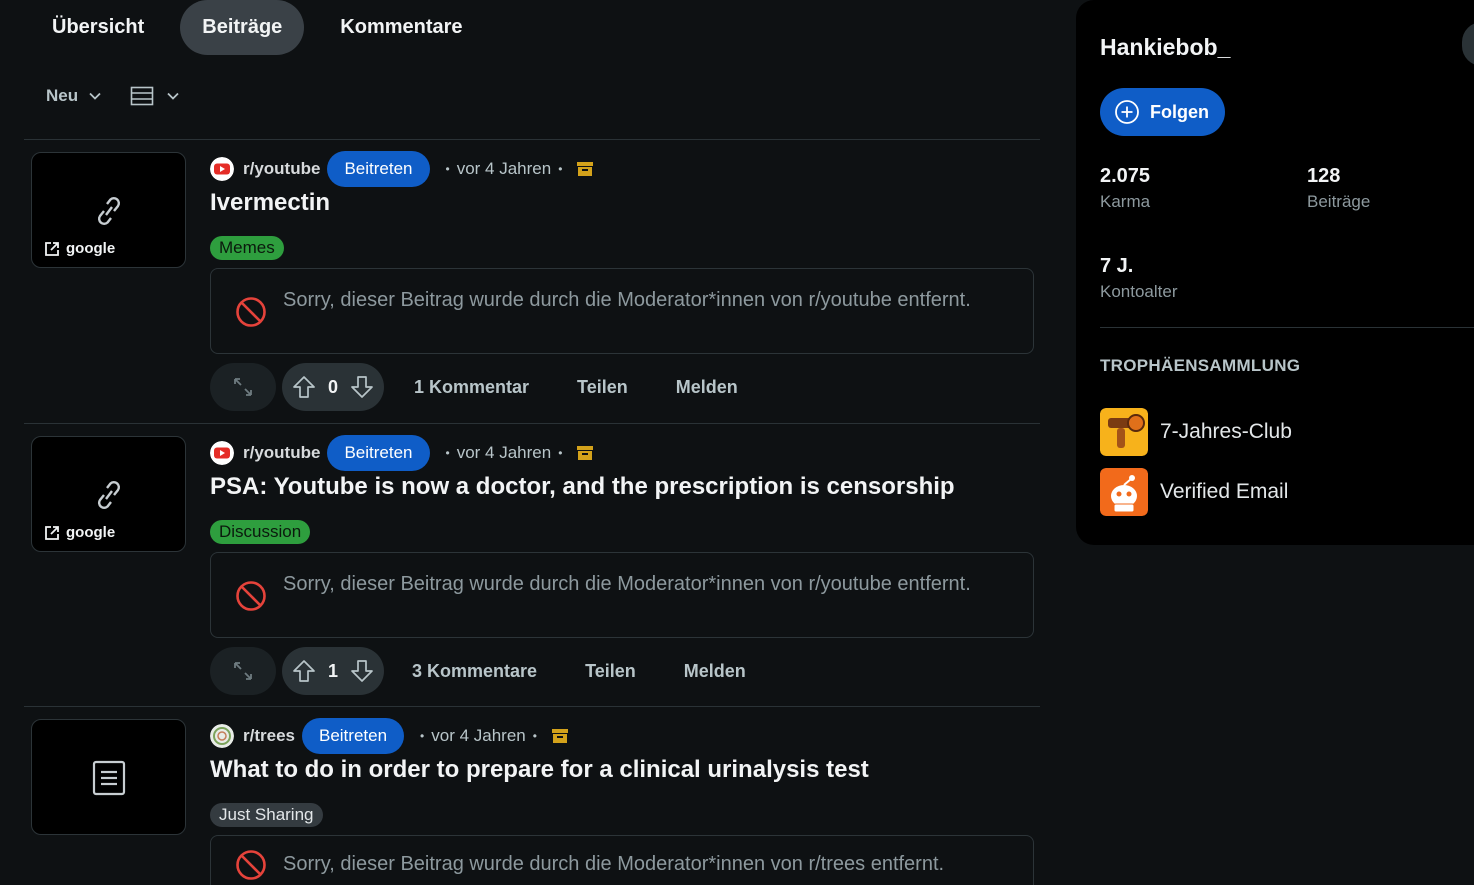 The height and width of the screenshot is (885, 1474). What do you see at coordinates (401, 27) in the screenshot?
I see `tab-comments: Kommentare` at bounding box center [401, 27].